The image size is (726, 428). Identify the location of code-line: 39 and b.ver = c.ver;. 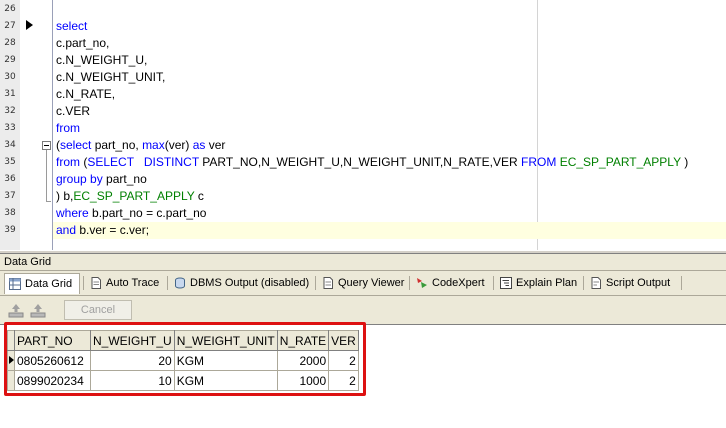
(363, 230).